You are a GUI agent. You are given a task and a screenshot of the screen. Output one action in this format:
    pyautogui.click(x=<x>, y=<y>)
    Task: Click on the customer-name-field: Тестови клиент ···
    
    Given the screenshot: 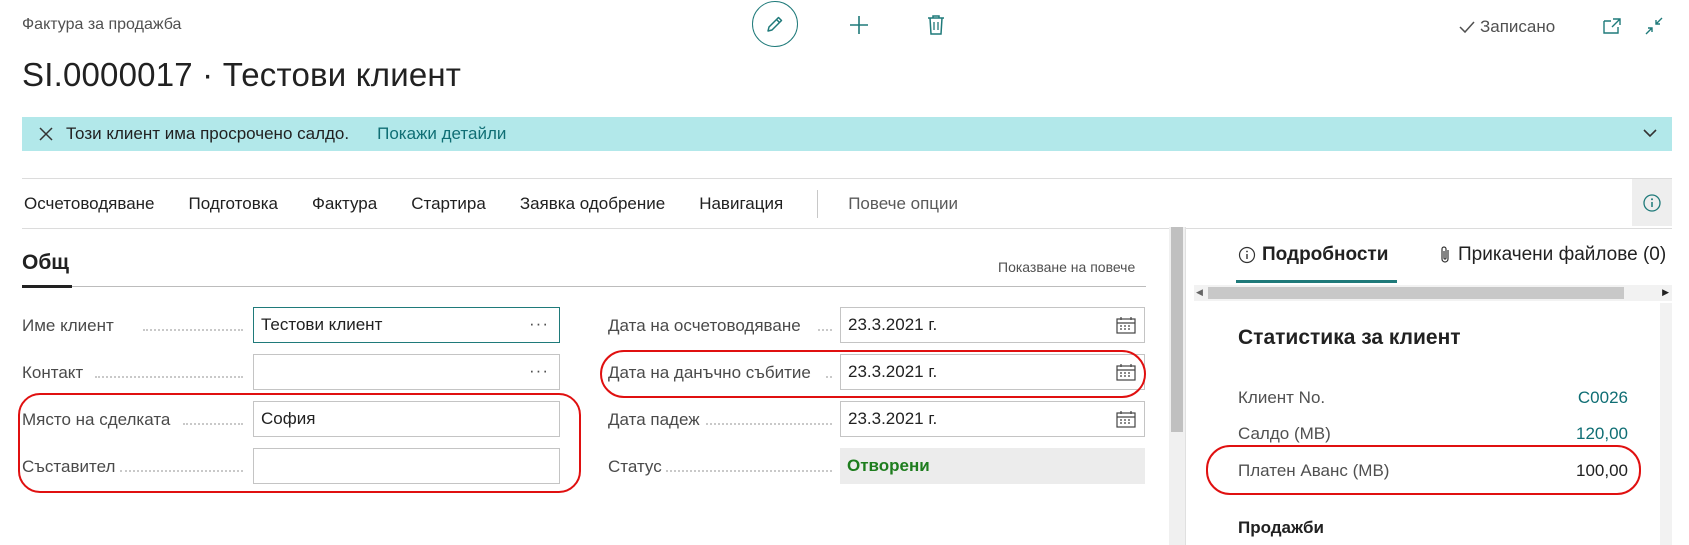 What is the action you would take?
    pyautogui.click(x=406, y=325)
    